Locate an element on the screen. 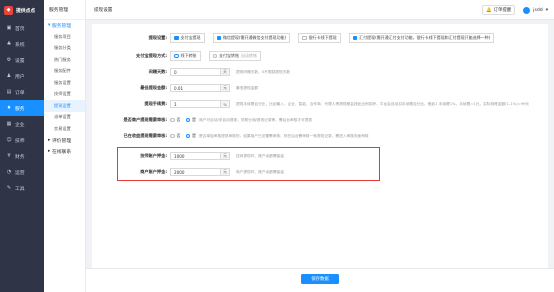 This screenshot has height=292, width=554. nav-item-tool: ✎ 工具 is located at coordinates (22, 188).